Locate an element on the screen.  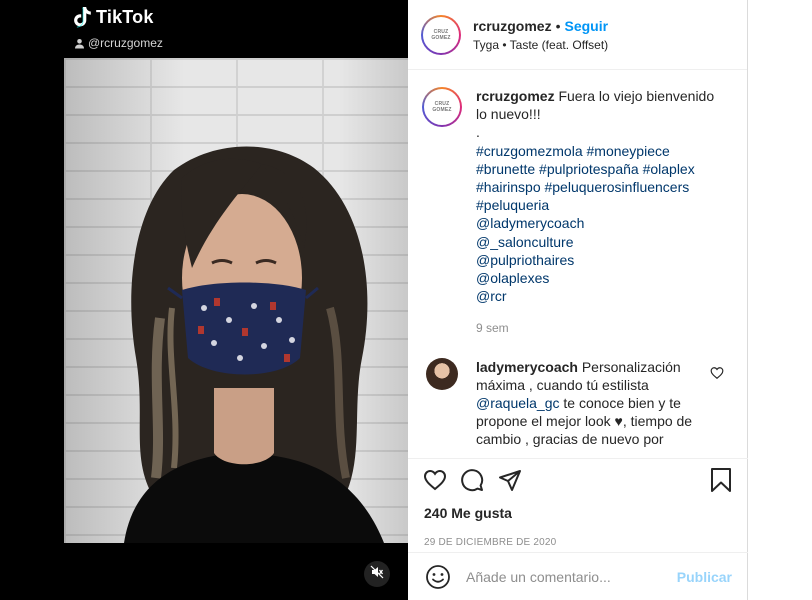
avatar-logo-text: CRUZ GOMEZ is located at coordinates (441, 34).